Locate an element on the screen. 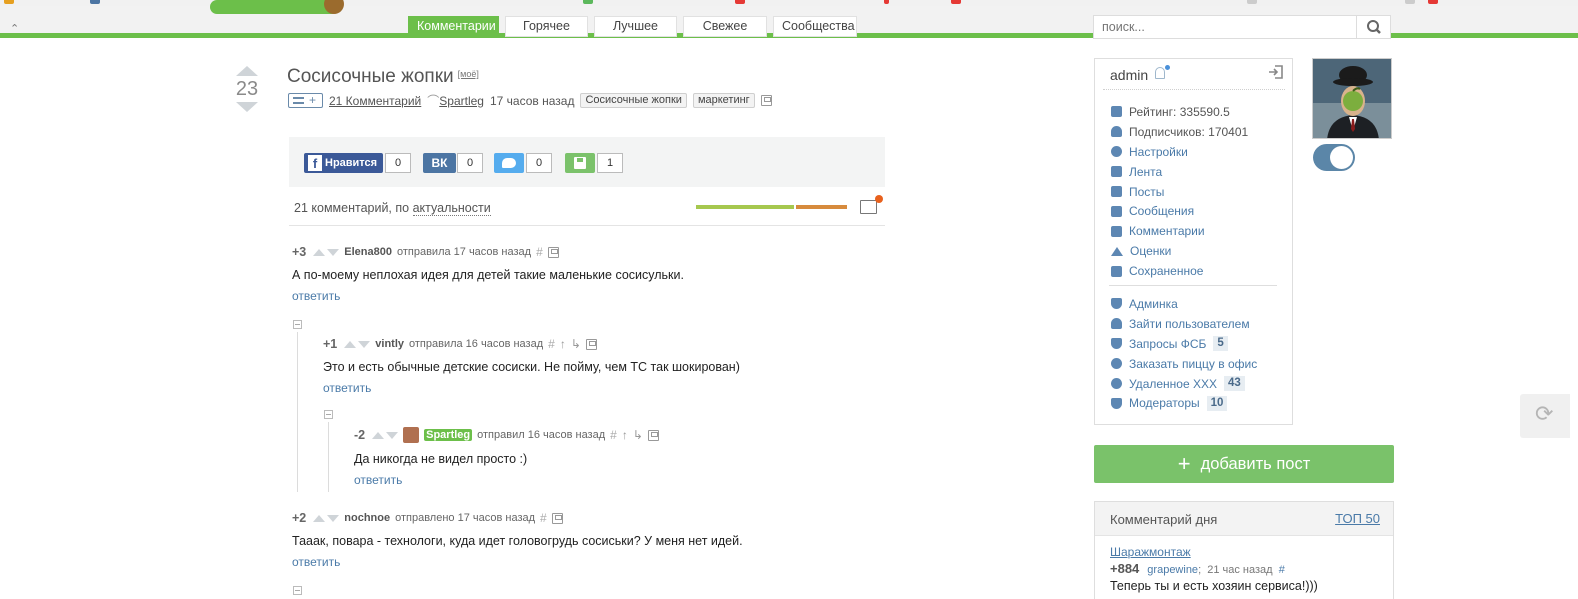  subscribers-stat: Подписчиков: 170401 is located at coordinates (1179, 132).